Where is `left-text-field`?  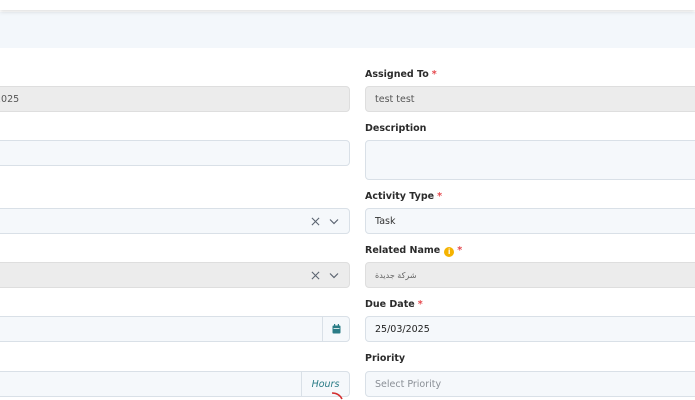 left-text-field is located at coordinates (175, 153).